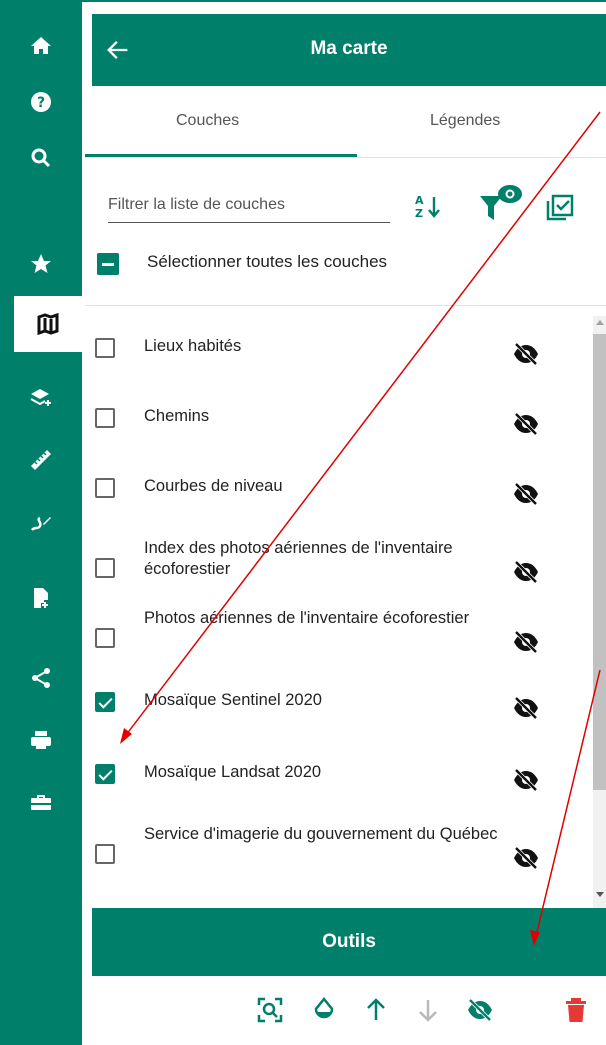 The width and height of the screenshot is (606, 1045). Describe the element at coordinates (177, 416) in the screenshot. I see `layer-label: Chemins` at that location.